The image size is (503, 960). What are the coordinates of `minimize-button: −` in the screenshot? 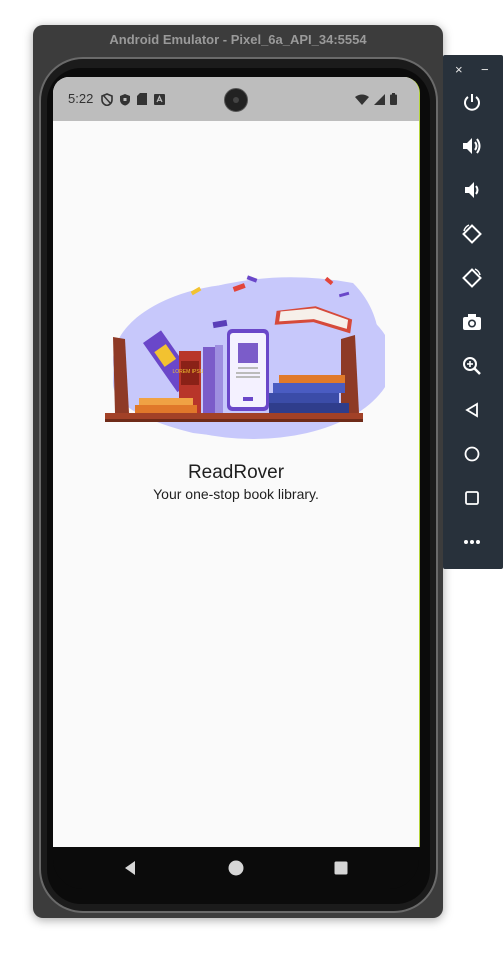 It's located at (485, 70).